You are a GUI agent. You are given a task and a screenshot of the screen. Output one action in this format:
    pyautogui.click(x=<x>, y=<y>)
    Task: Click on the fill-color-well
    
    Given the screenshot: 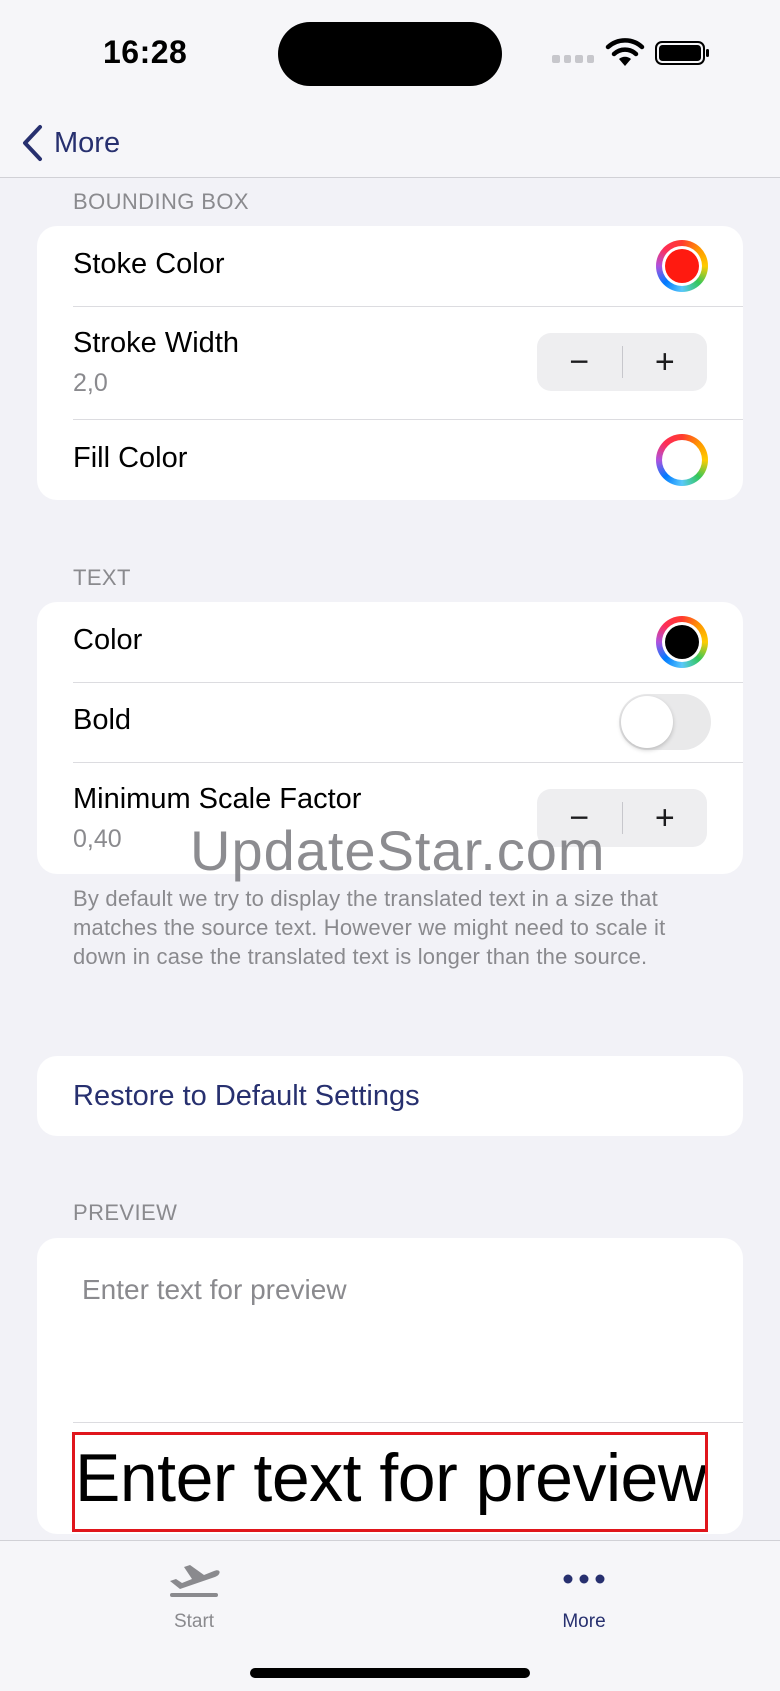 What is the action you would take?
    pyautogui.click(x=682, y=460)
    